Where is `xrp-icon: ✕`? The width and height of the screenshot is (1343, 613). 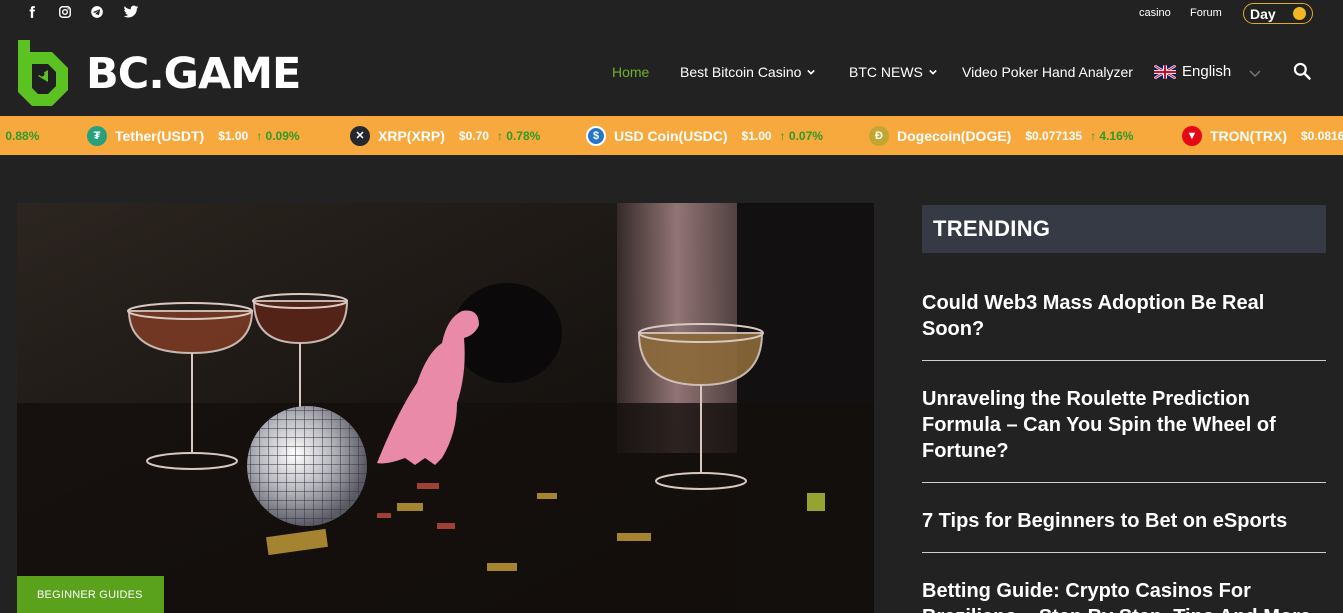
xrp-icon: ✕ is located at coordinates (360, 135).